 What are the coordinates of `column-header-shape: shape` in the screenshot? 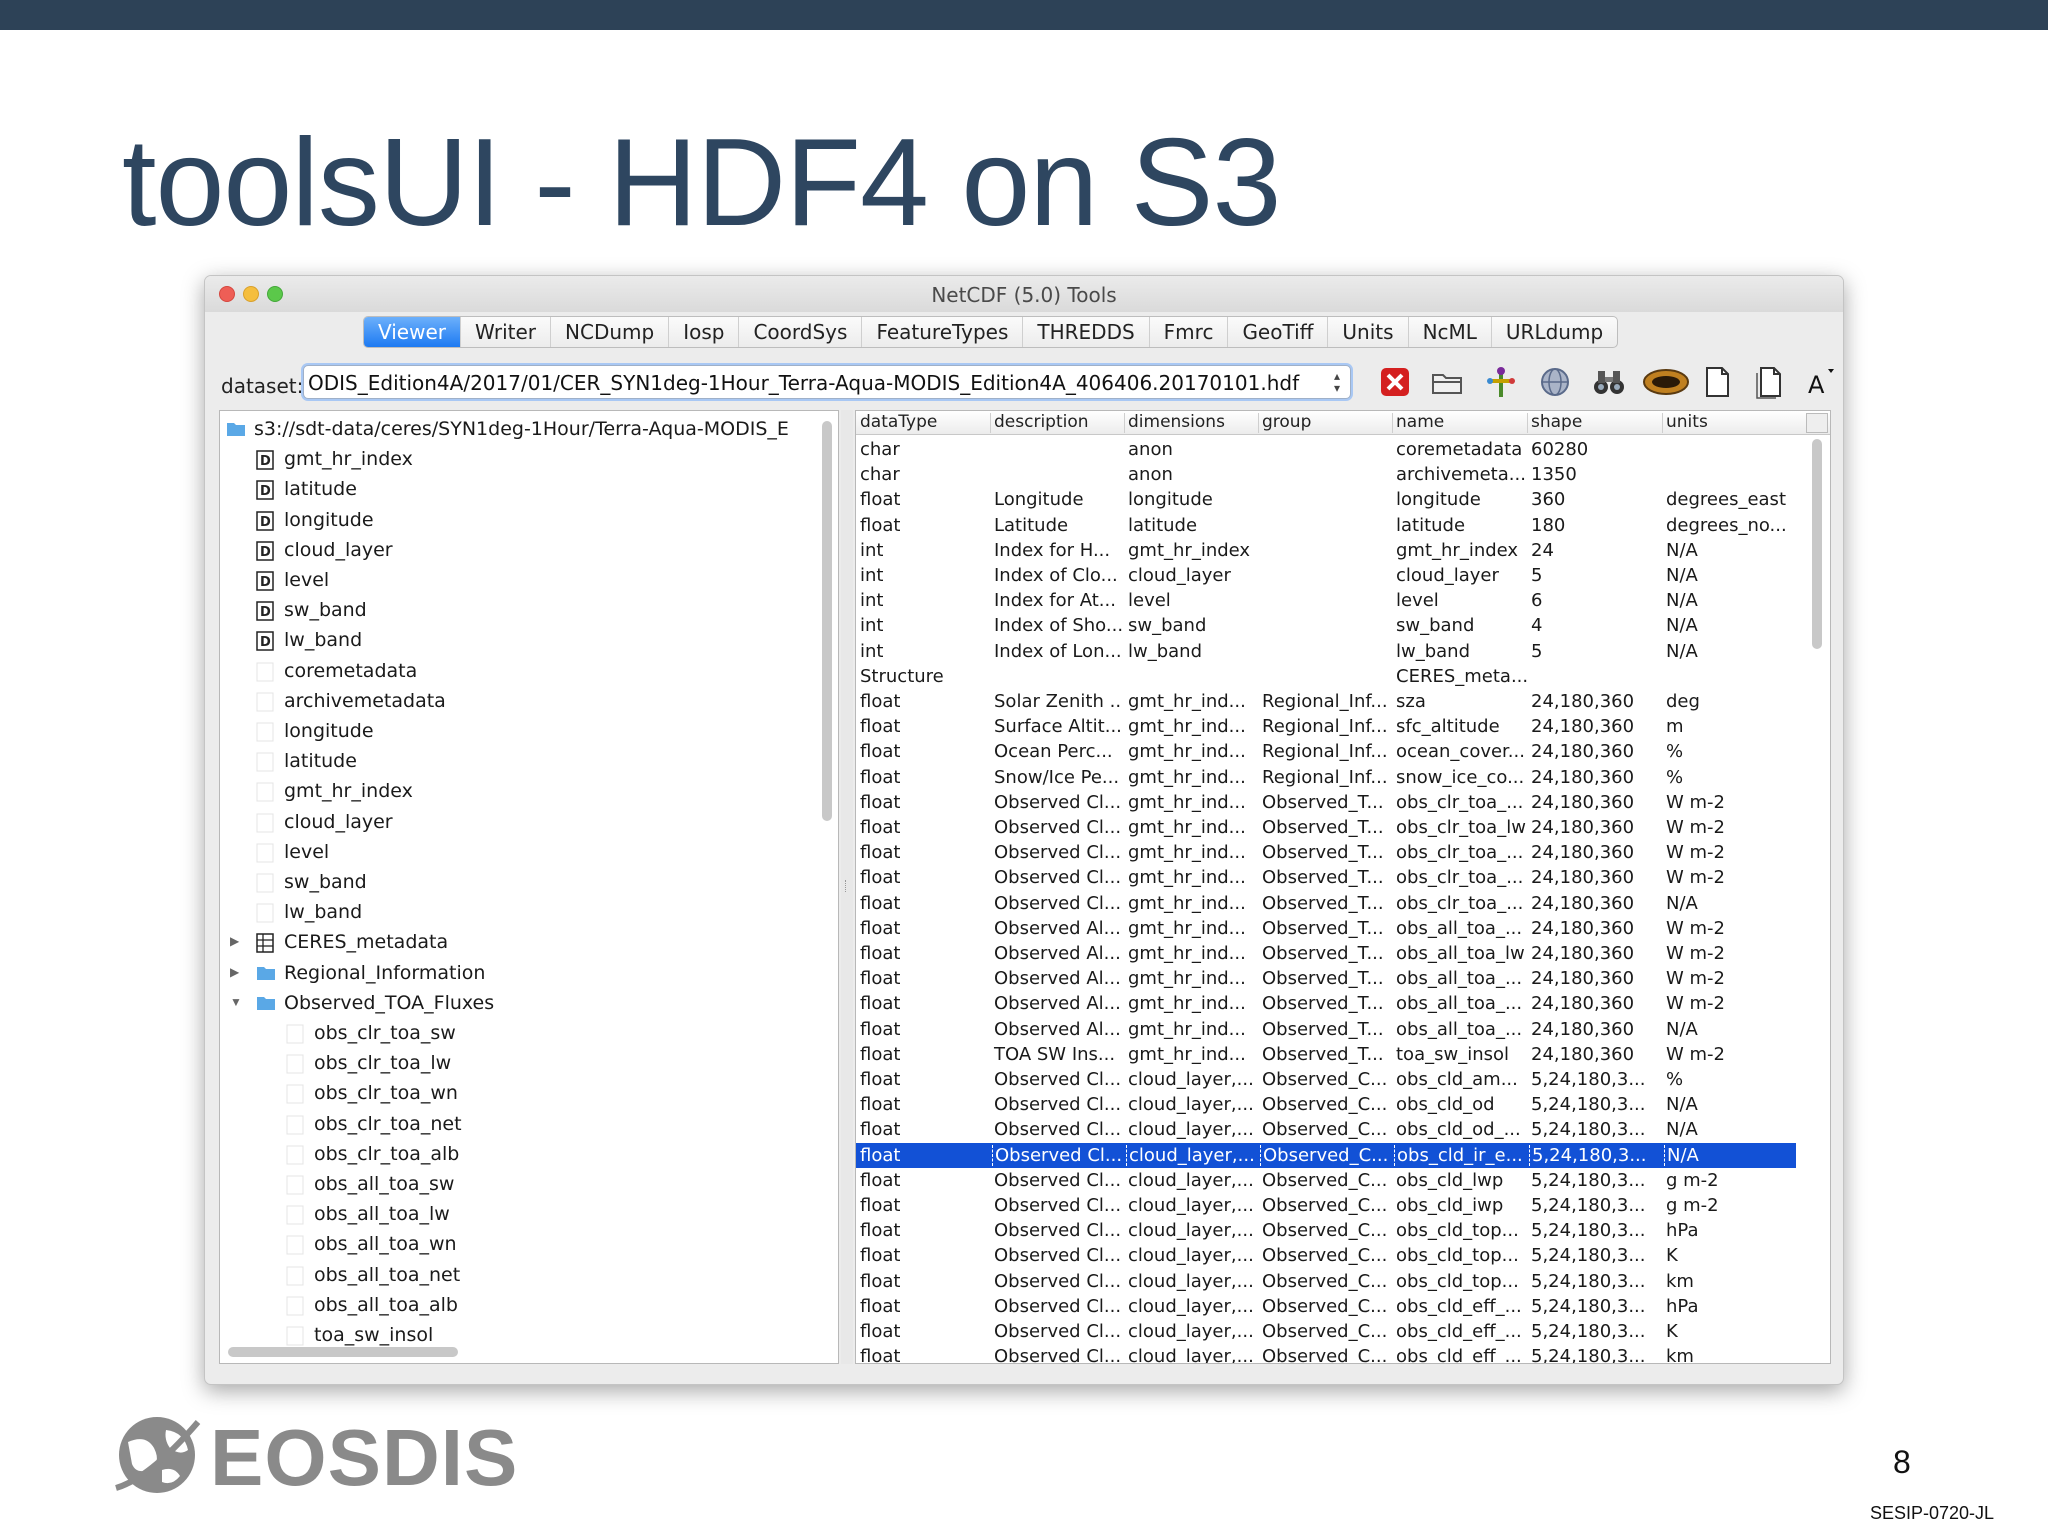 It's located at (1556, 422).